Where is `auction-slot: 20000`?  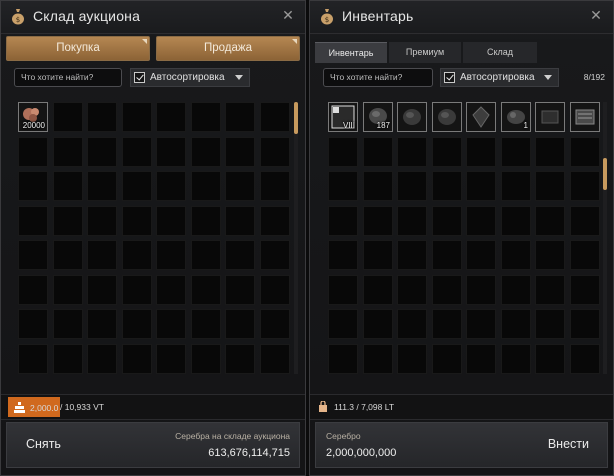
auction-slot: 20000 is located at coordinates (33, 117).